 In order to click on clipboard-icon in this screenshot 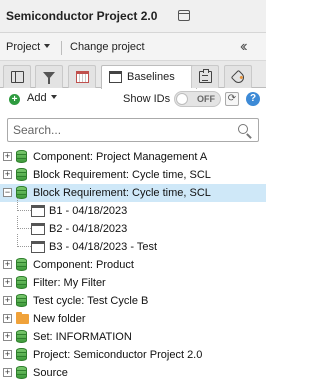, I will do `click(205, 76)`.